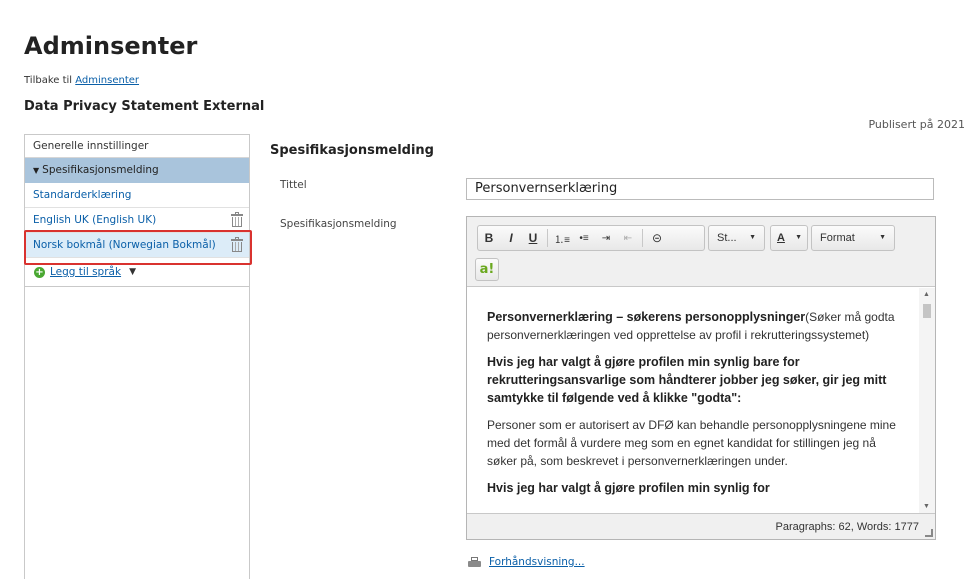  I want to click on format-button-group: B I U ⒈≡ •≡ ⇥ ⇤ ⊝, so click(591, 238).